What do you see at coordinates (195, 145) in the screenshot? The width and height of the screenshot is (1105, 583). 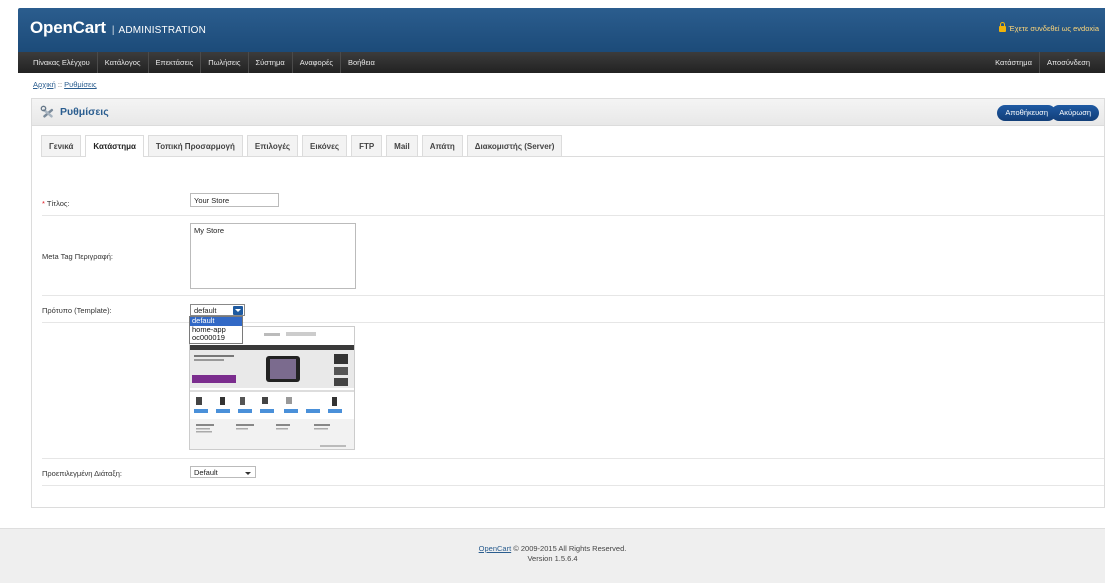 I see `tab-local: Τοπική Προσαρμογή` at bounding box center [195, 145].